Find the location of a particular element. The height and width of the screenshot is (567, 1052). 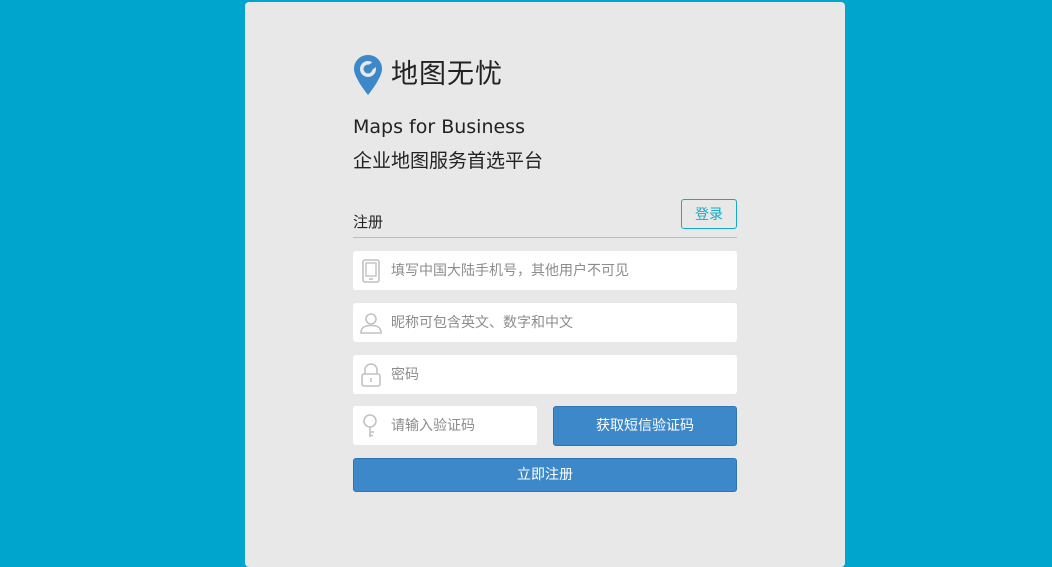

register-submit-button: 立即注册 is located at coordinates (545, 475).